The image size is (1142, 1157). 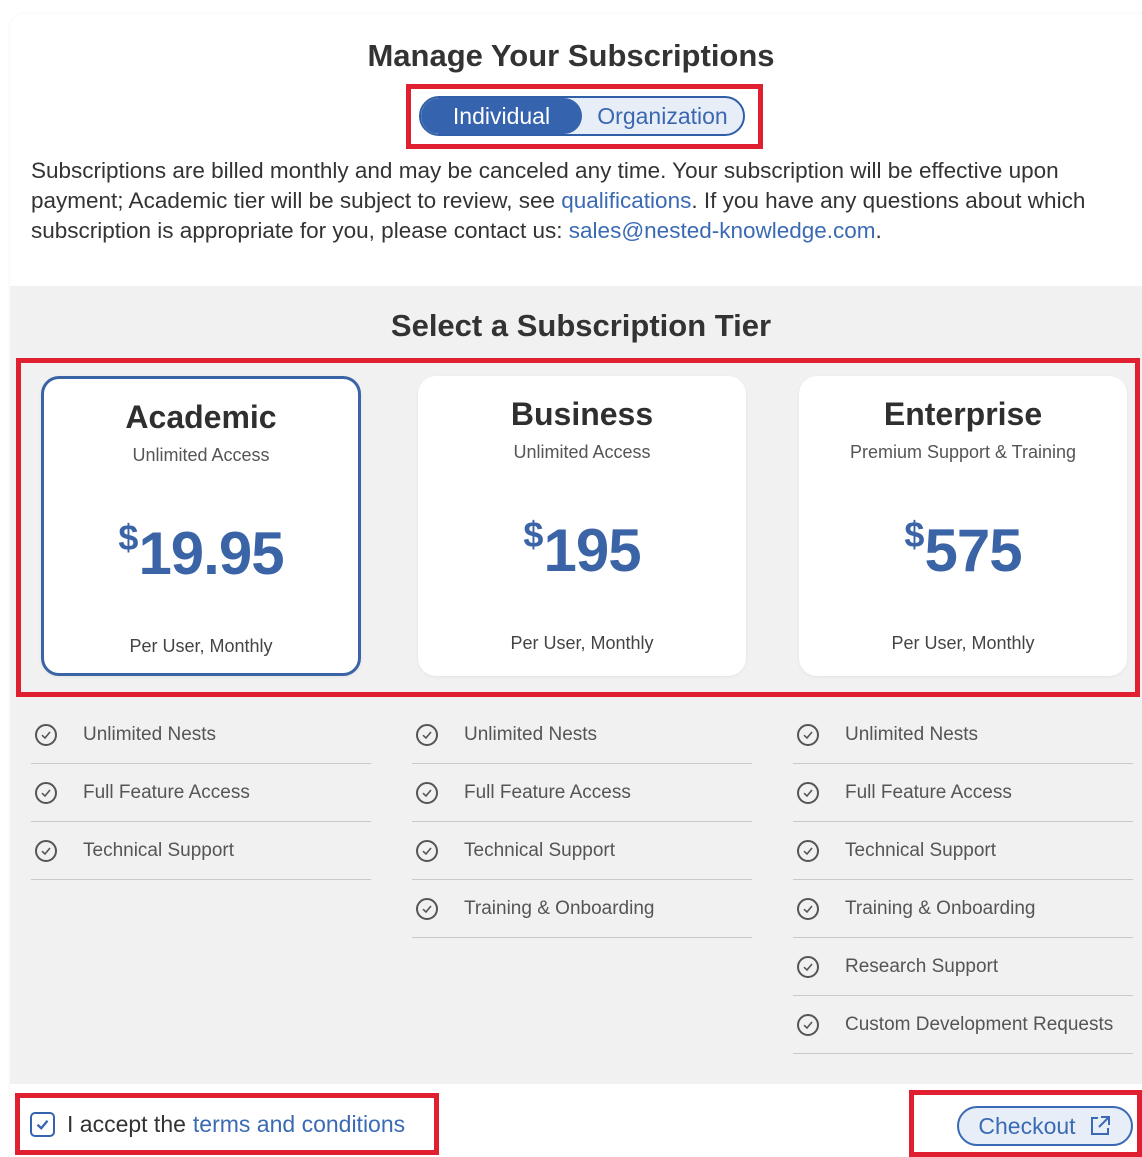 What do you see at coordinates (963, 414) in the screenshot?
I see `tier-name: Enterprise` at bounding box center [963, 414].